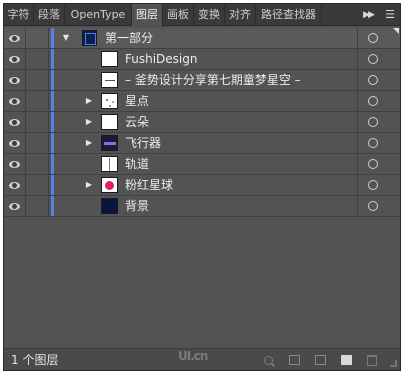 The width and height of the screenshot is (404, 379). I want to click on expand-triangle-icon: ▼, so click(66, 38).